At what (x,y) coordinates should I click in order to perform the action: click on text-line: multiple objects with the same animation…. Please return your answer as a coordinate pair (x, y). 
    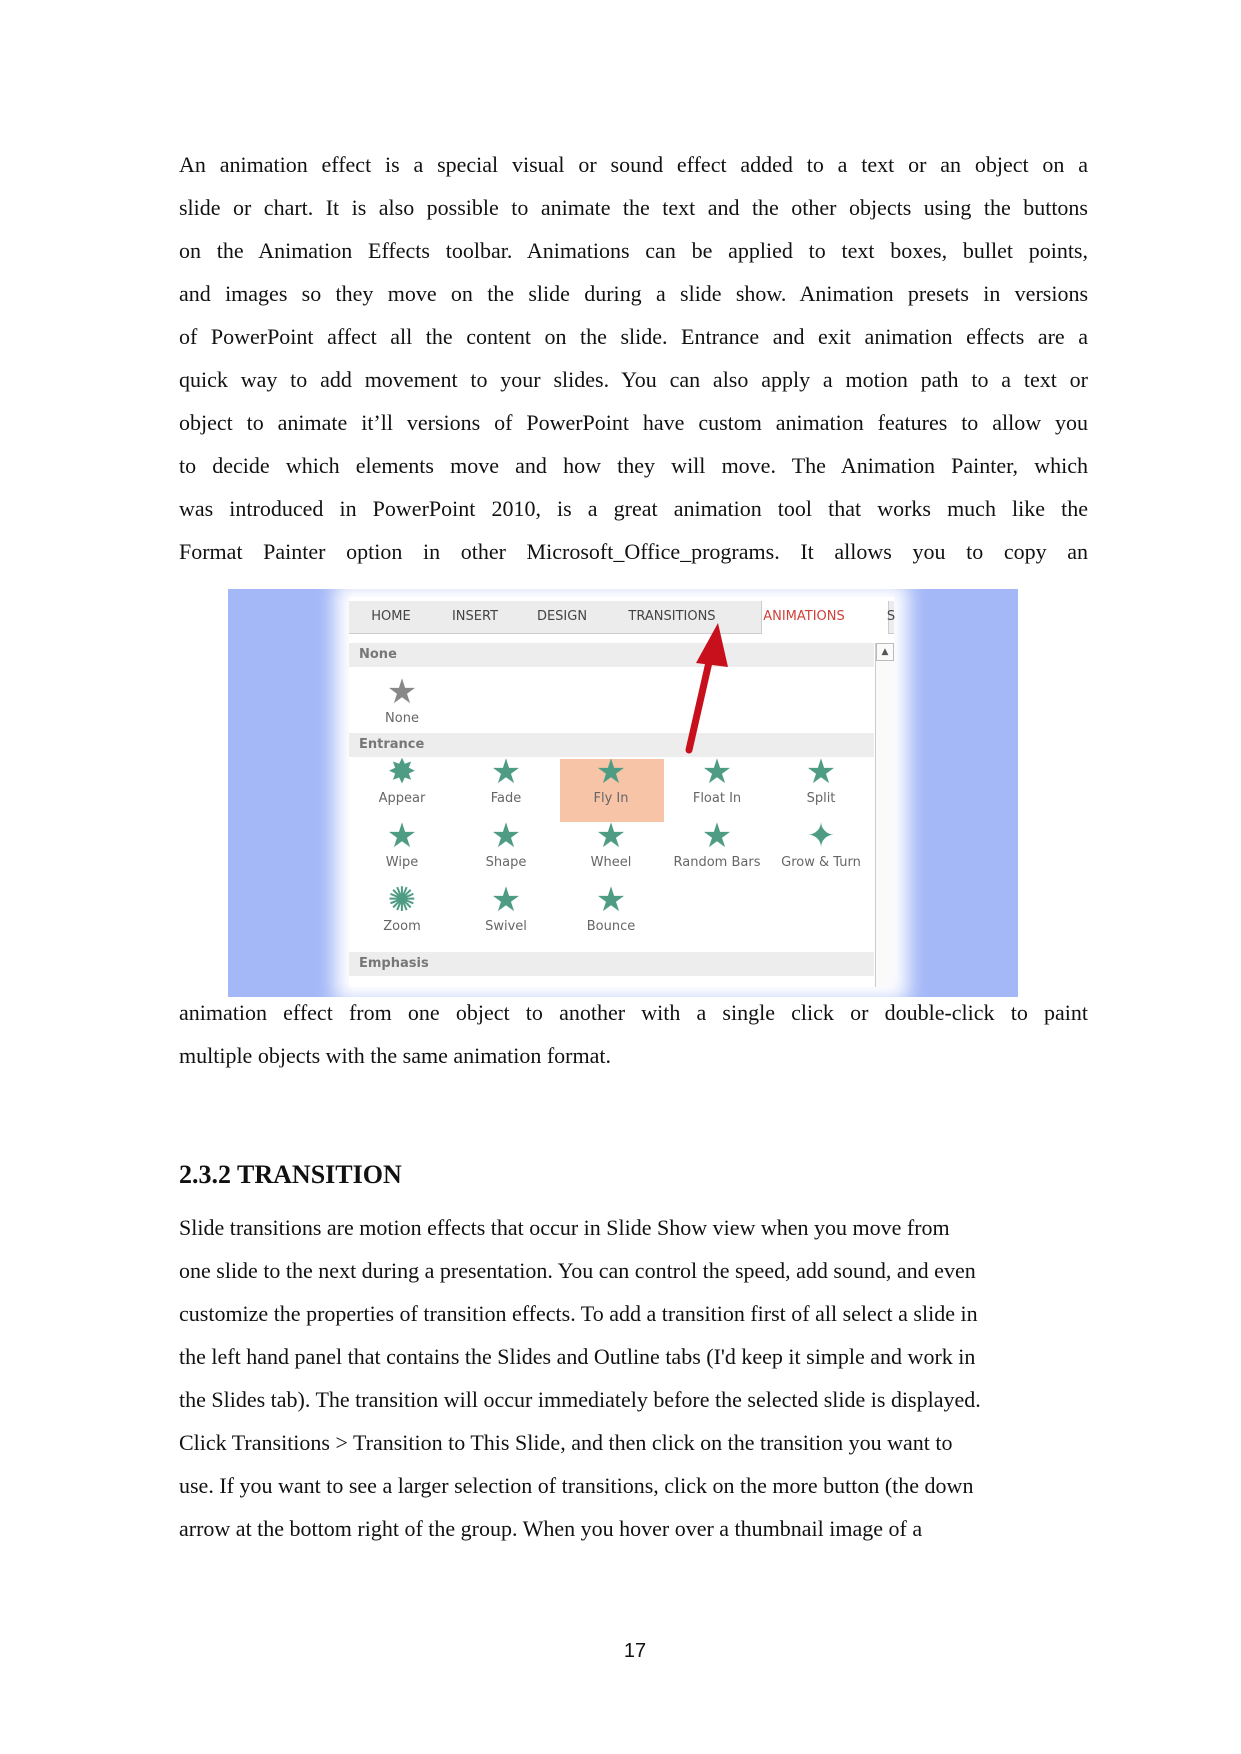
    Looking at the image, I should click on (395, 1055).